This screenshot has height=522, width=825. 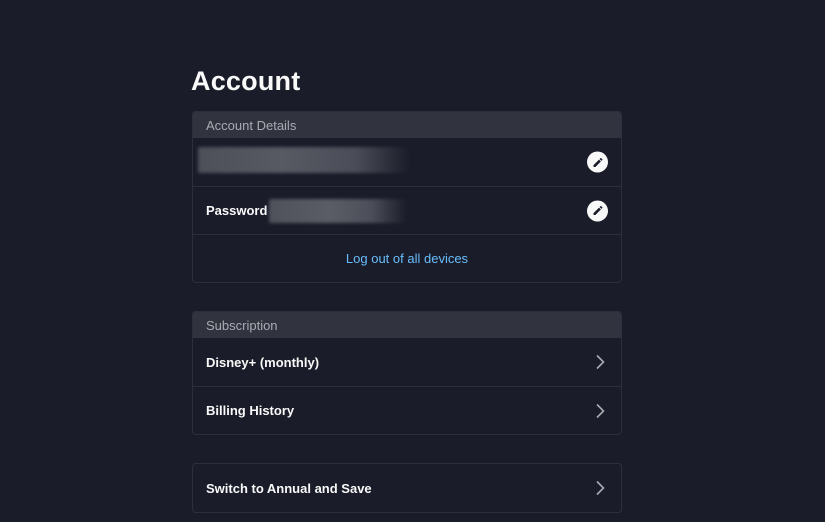 I want to click on edit-password-button, so click(x=597, y=210).